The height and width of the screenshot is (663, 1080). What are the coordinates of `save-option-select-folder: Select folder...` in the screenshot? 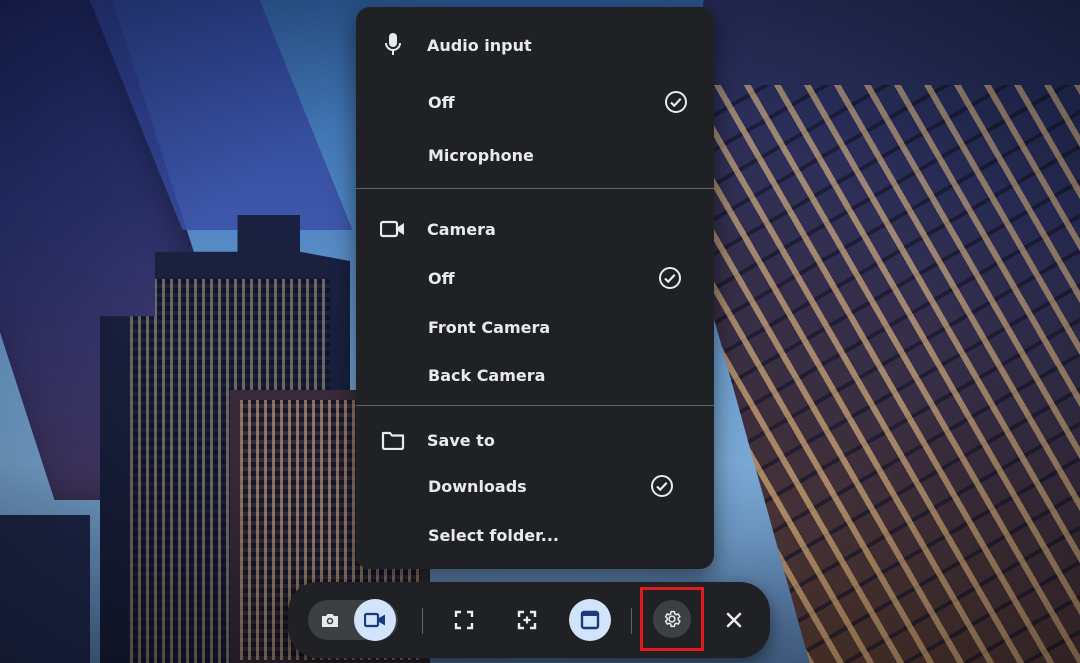 It's located at (535, 535).